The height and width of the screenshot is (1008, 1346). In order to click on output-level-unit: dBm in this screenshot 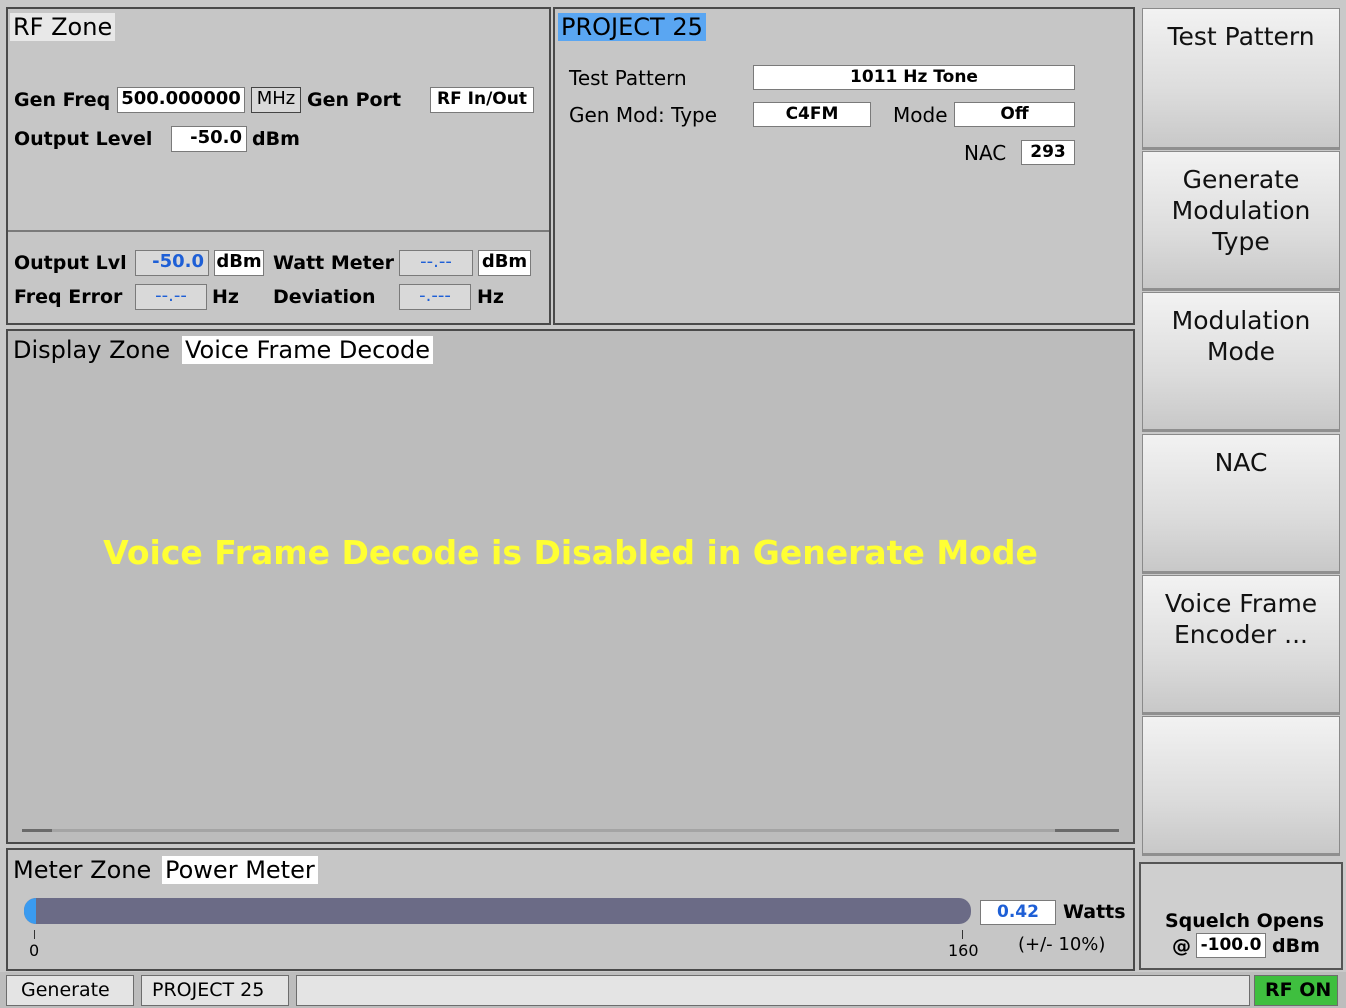, I will do `click(276, 139)`.